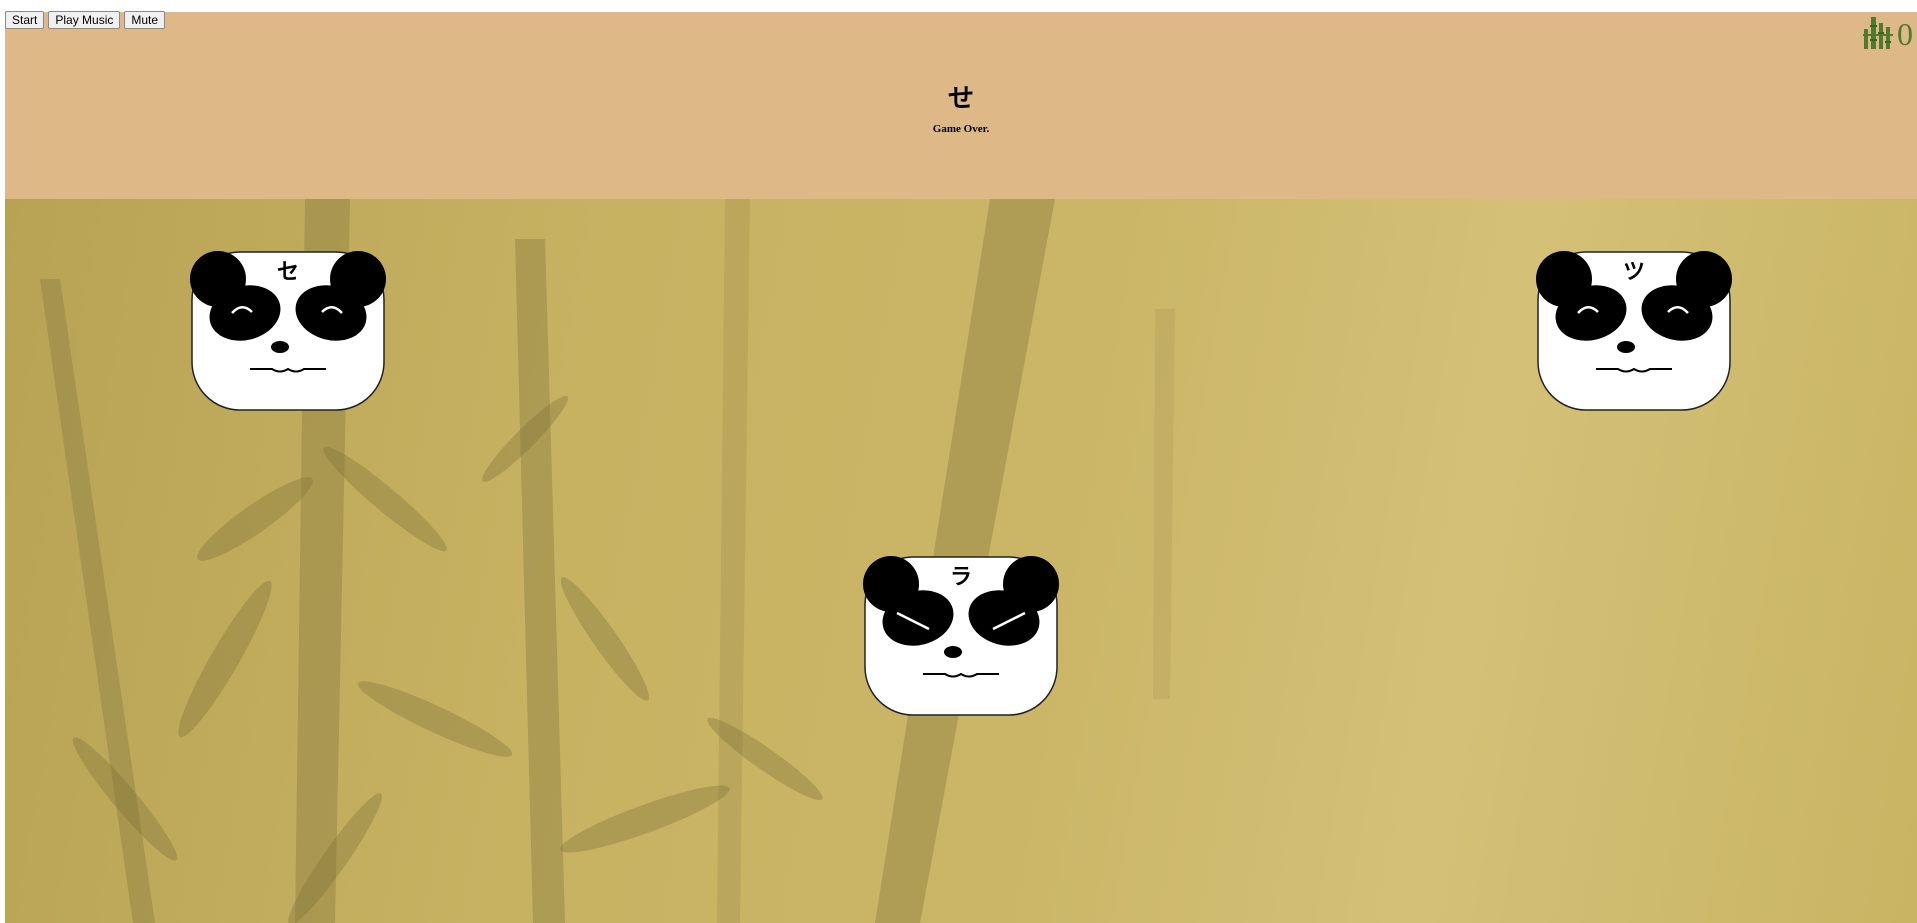  What do you see at coordinates (1905, 34) in the screenshot?
I see `score-value: 0` at bounding box center [1905, 34].